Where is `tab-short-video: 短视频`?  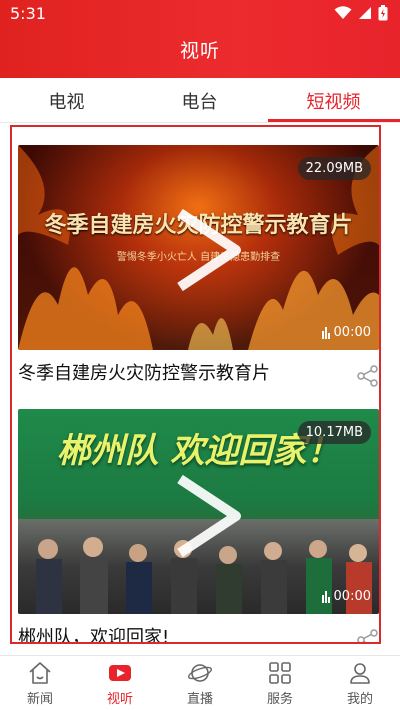 tab-short-video: 短视频 is located at coordinates (333, 101).